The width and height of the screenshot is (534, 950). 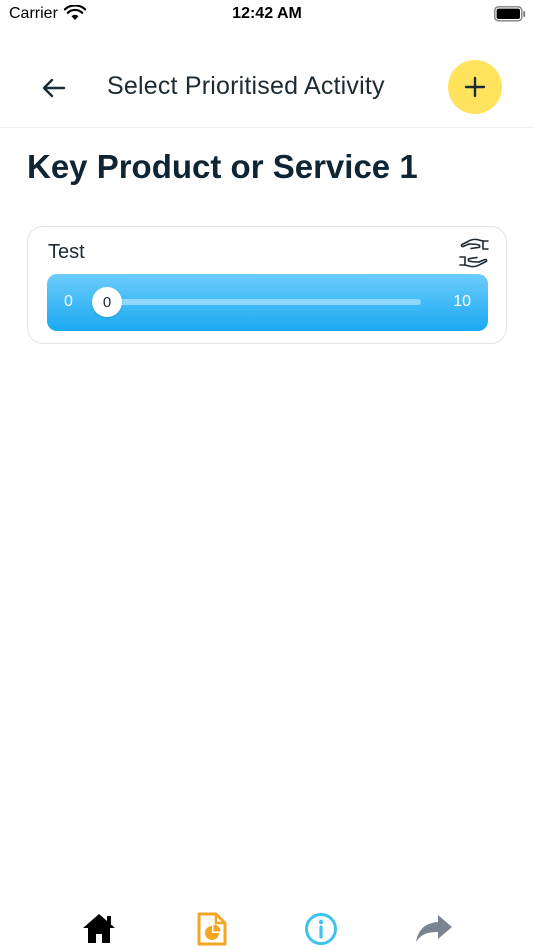 I want to click on back-button, so click(x=54, y=88).